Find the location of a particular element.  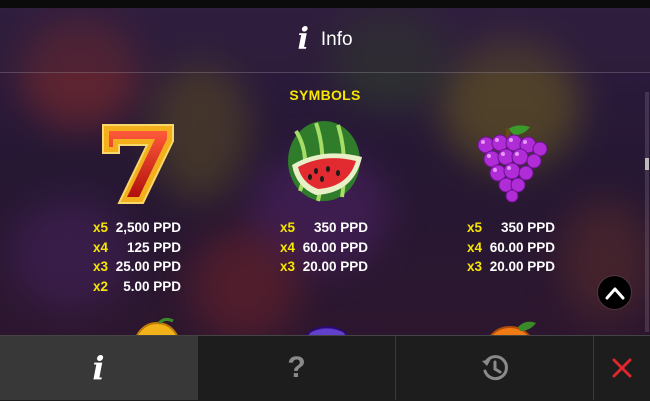

lemon-icon is located at coordinates (155, 326).